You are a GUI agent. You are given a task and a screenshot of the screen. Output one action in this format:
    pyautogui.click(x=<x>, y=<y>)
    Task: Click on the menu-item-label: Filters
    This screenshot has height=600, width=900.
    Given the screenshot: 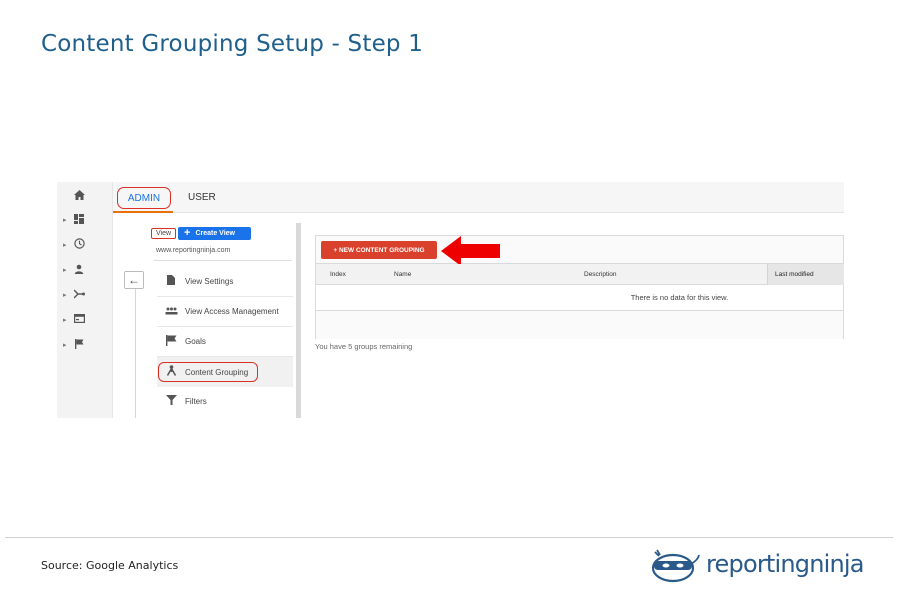 What is the action you would take?
    pyautogui.click(x=196, y=401)
    